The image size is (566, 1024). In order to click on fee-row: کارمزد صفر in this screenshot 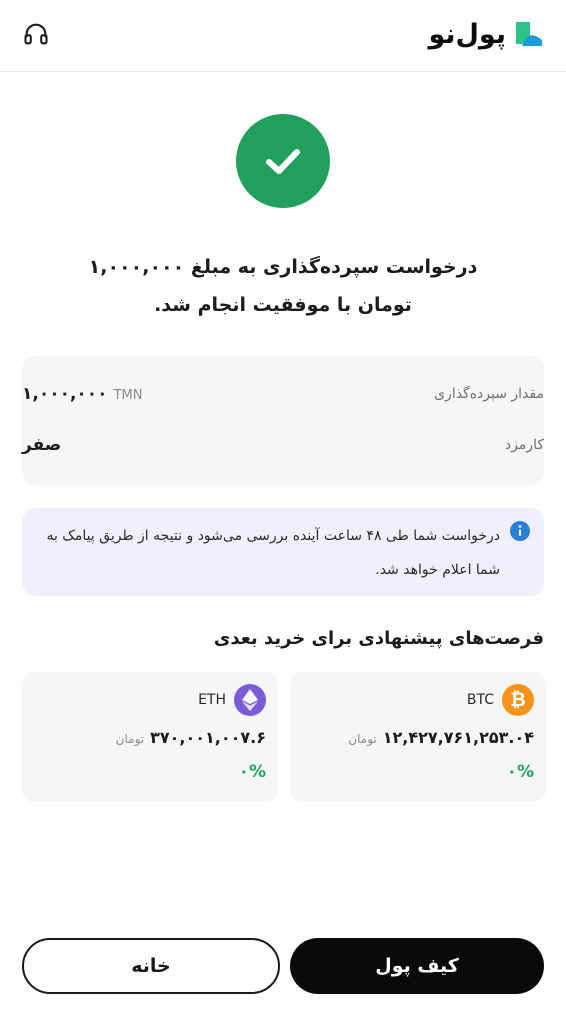, I will do `click(283, 445)`.